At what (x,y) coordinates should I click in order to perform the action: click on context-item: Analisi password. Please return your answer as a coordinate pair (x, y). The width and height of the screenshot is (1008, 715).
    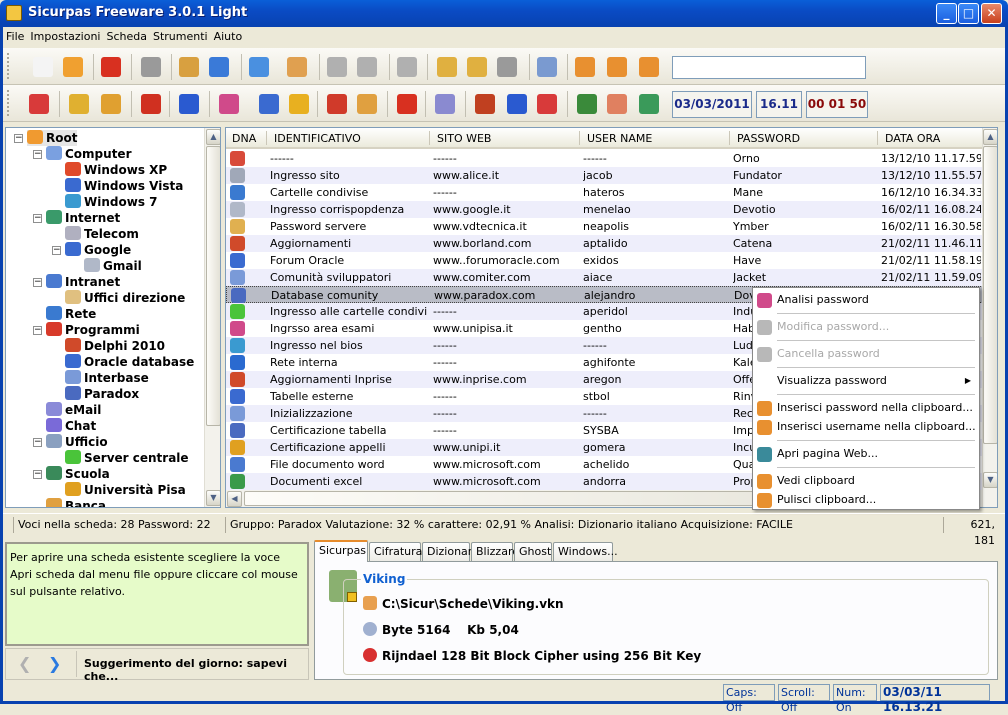
    Looking at the image, I should click on (866, 300).